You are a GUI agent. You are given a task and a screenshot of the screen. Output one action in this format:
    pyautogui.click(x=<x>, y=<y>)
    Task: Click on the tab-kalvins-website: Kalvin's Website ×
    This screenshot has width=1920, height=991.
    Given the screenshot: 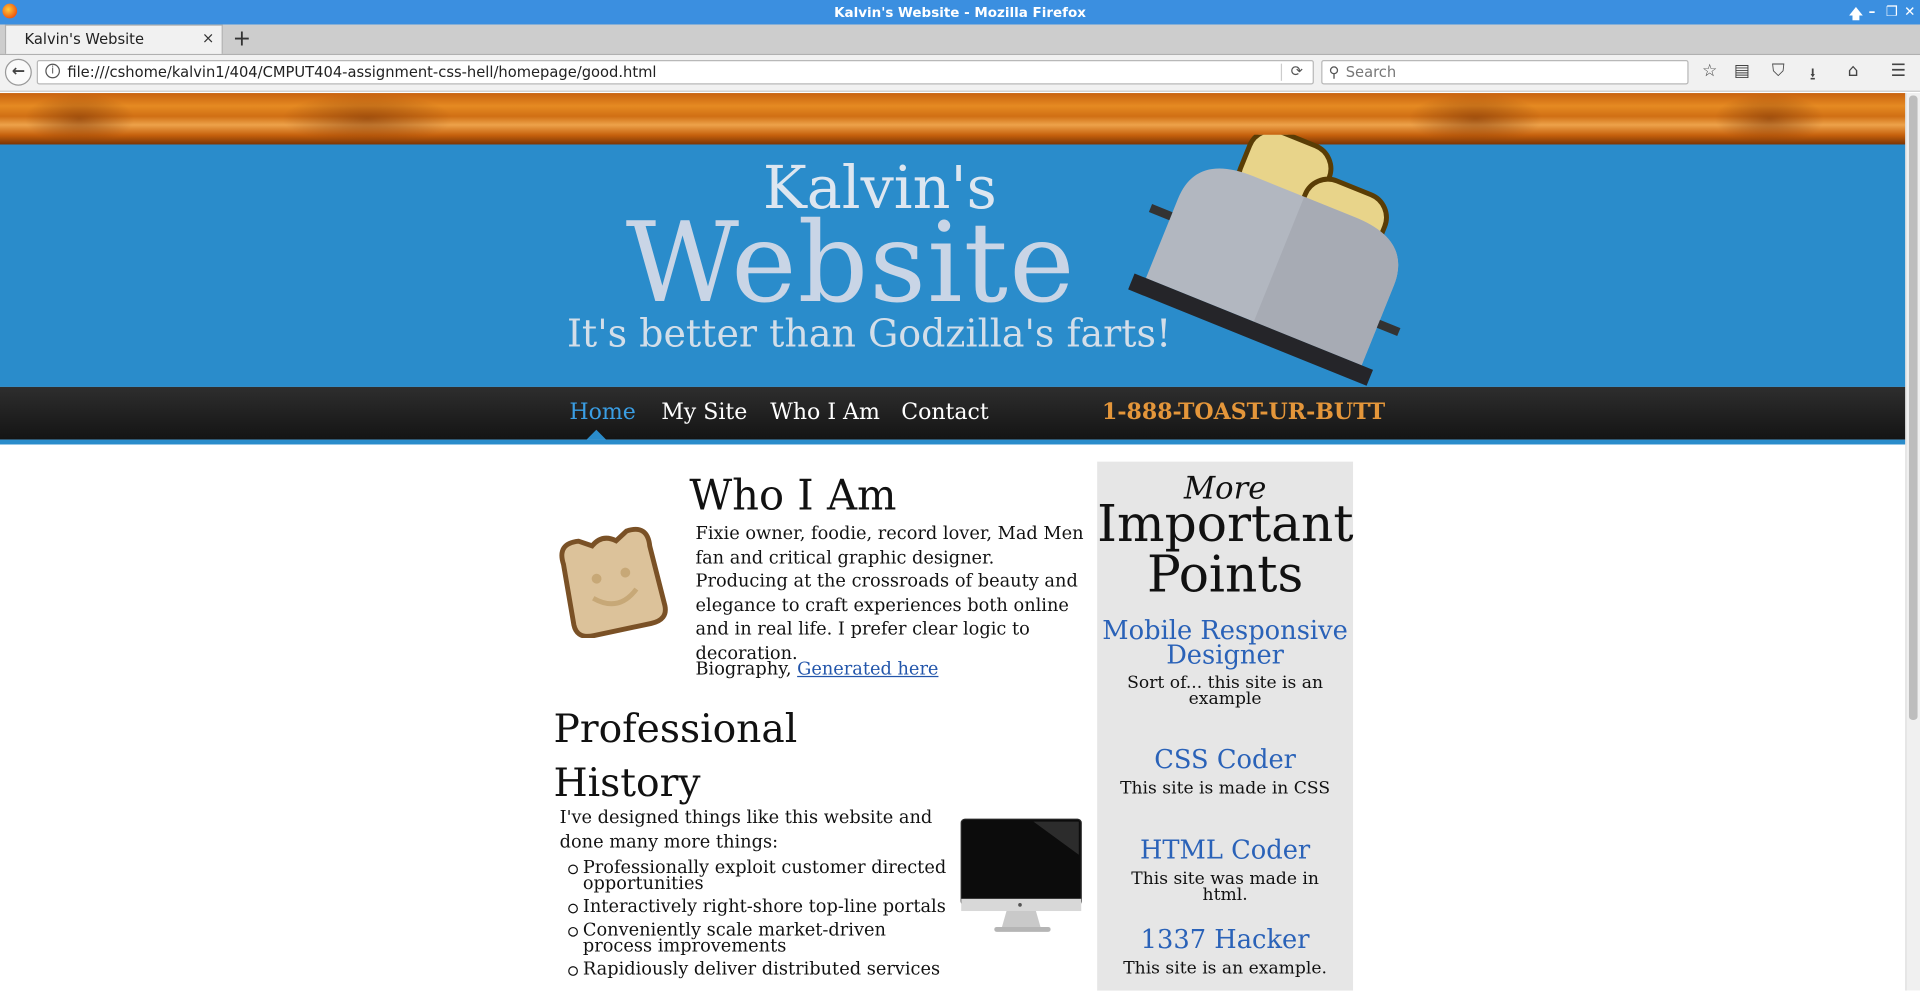 What is the action you would take?
    pyautogui.click(x=113, y=39)
    